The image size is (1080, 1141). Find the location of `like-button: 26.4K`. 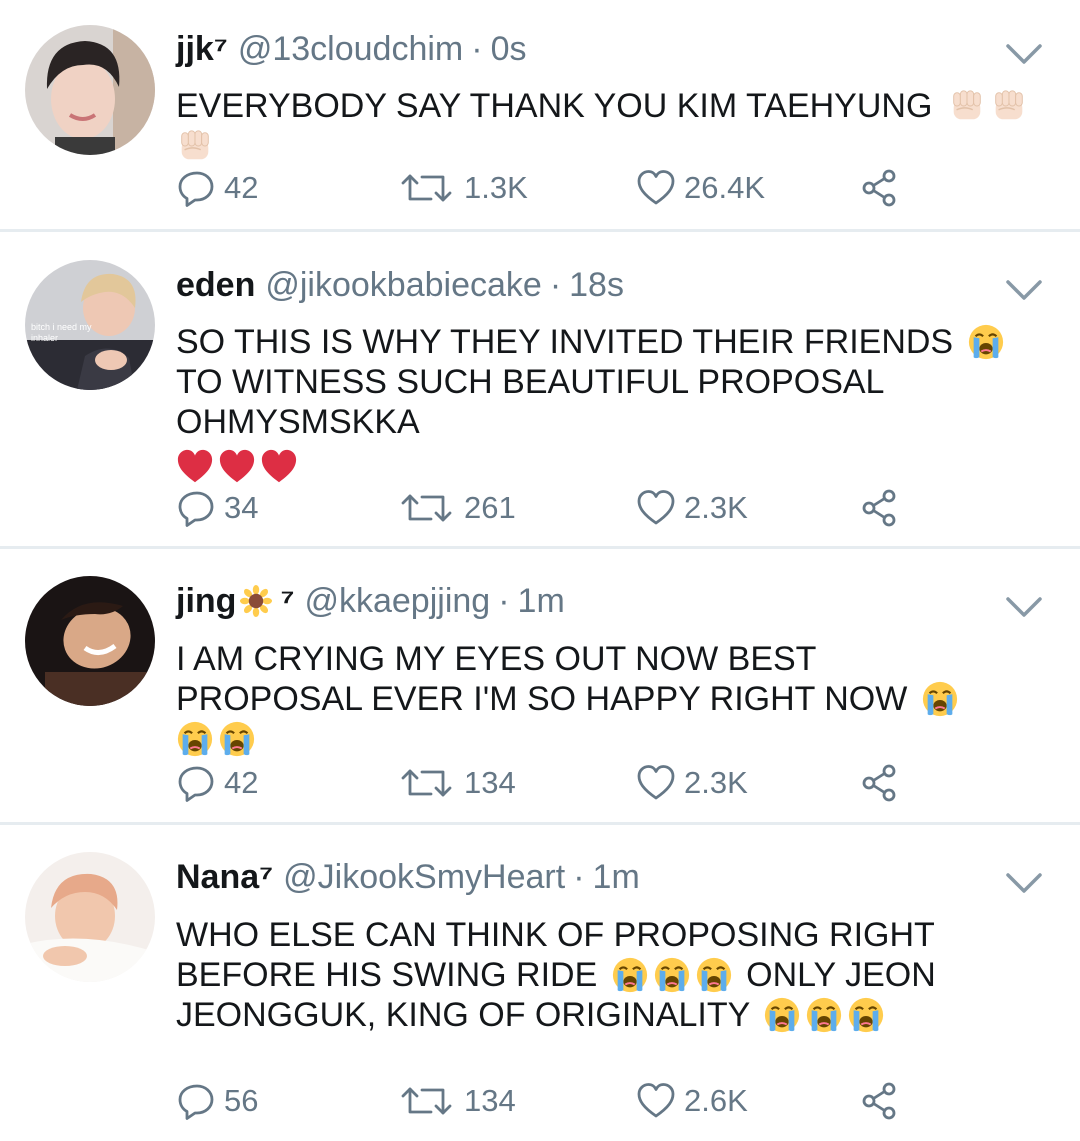

like-button: 26.4K is located at coordinates (700, 188).